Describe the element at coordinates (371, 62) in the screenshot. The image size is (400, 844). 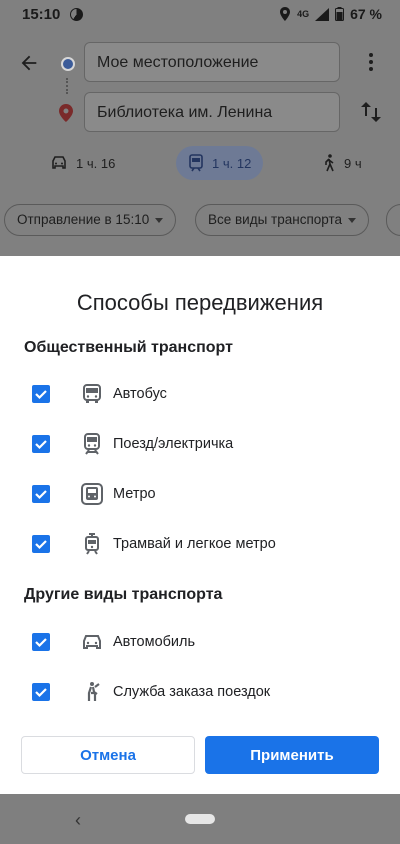
I see `more-options-icon` at that location.